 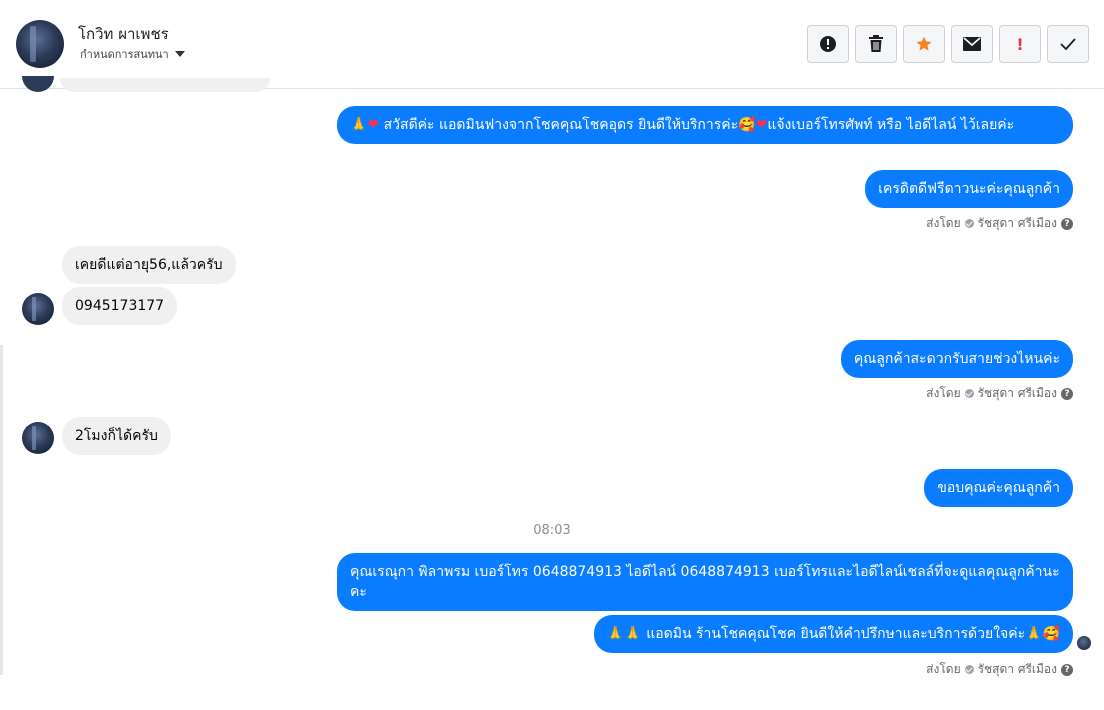 I want to click on email-button, so click(x=972, y=44).